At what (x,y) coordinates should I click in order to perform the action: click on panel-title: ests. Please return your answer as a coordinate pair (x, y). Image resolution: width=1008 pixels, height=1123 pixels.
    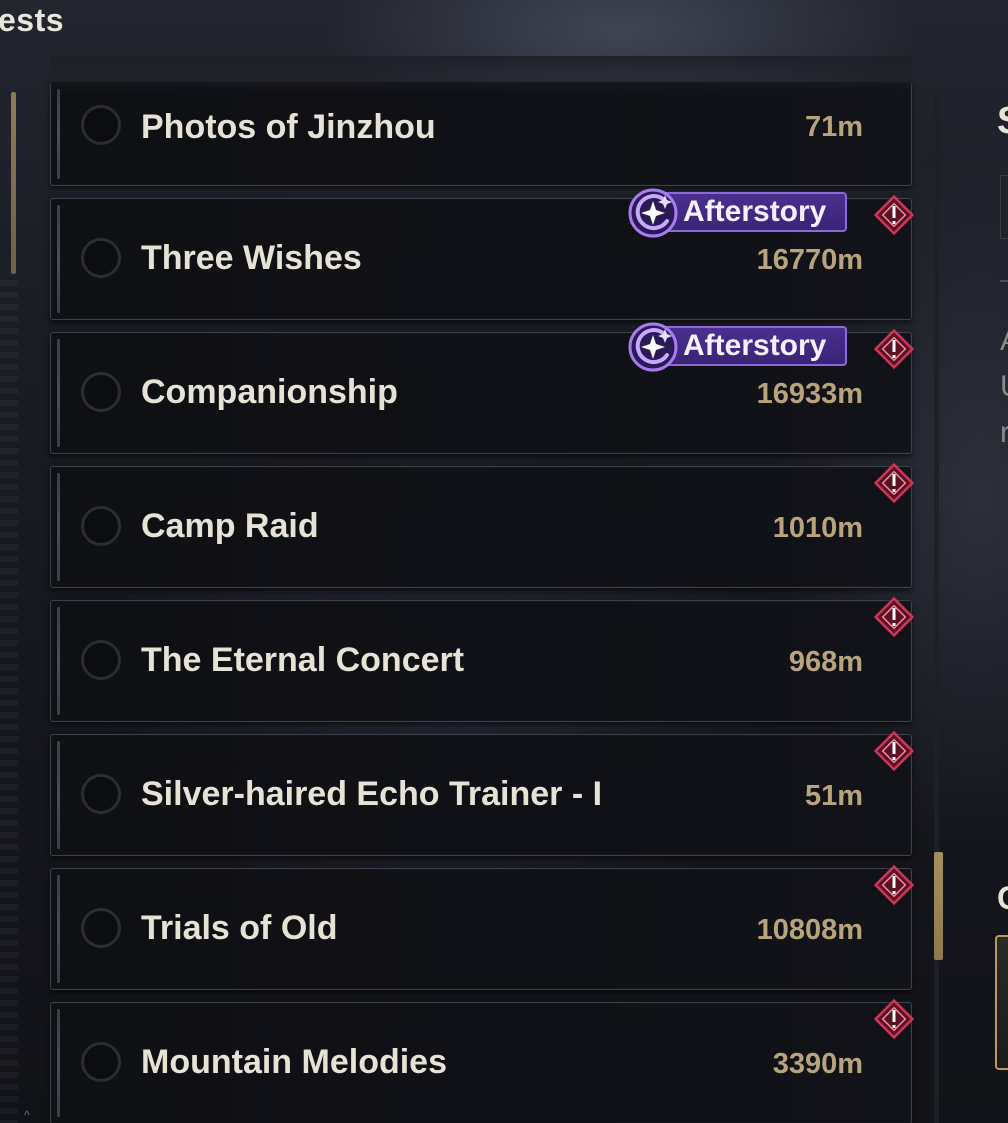
    Looking at the image, I should click on (32, 20).